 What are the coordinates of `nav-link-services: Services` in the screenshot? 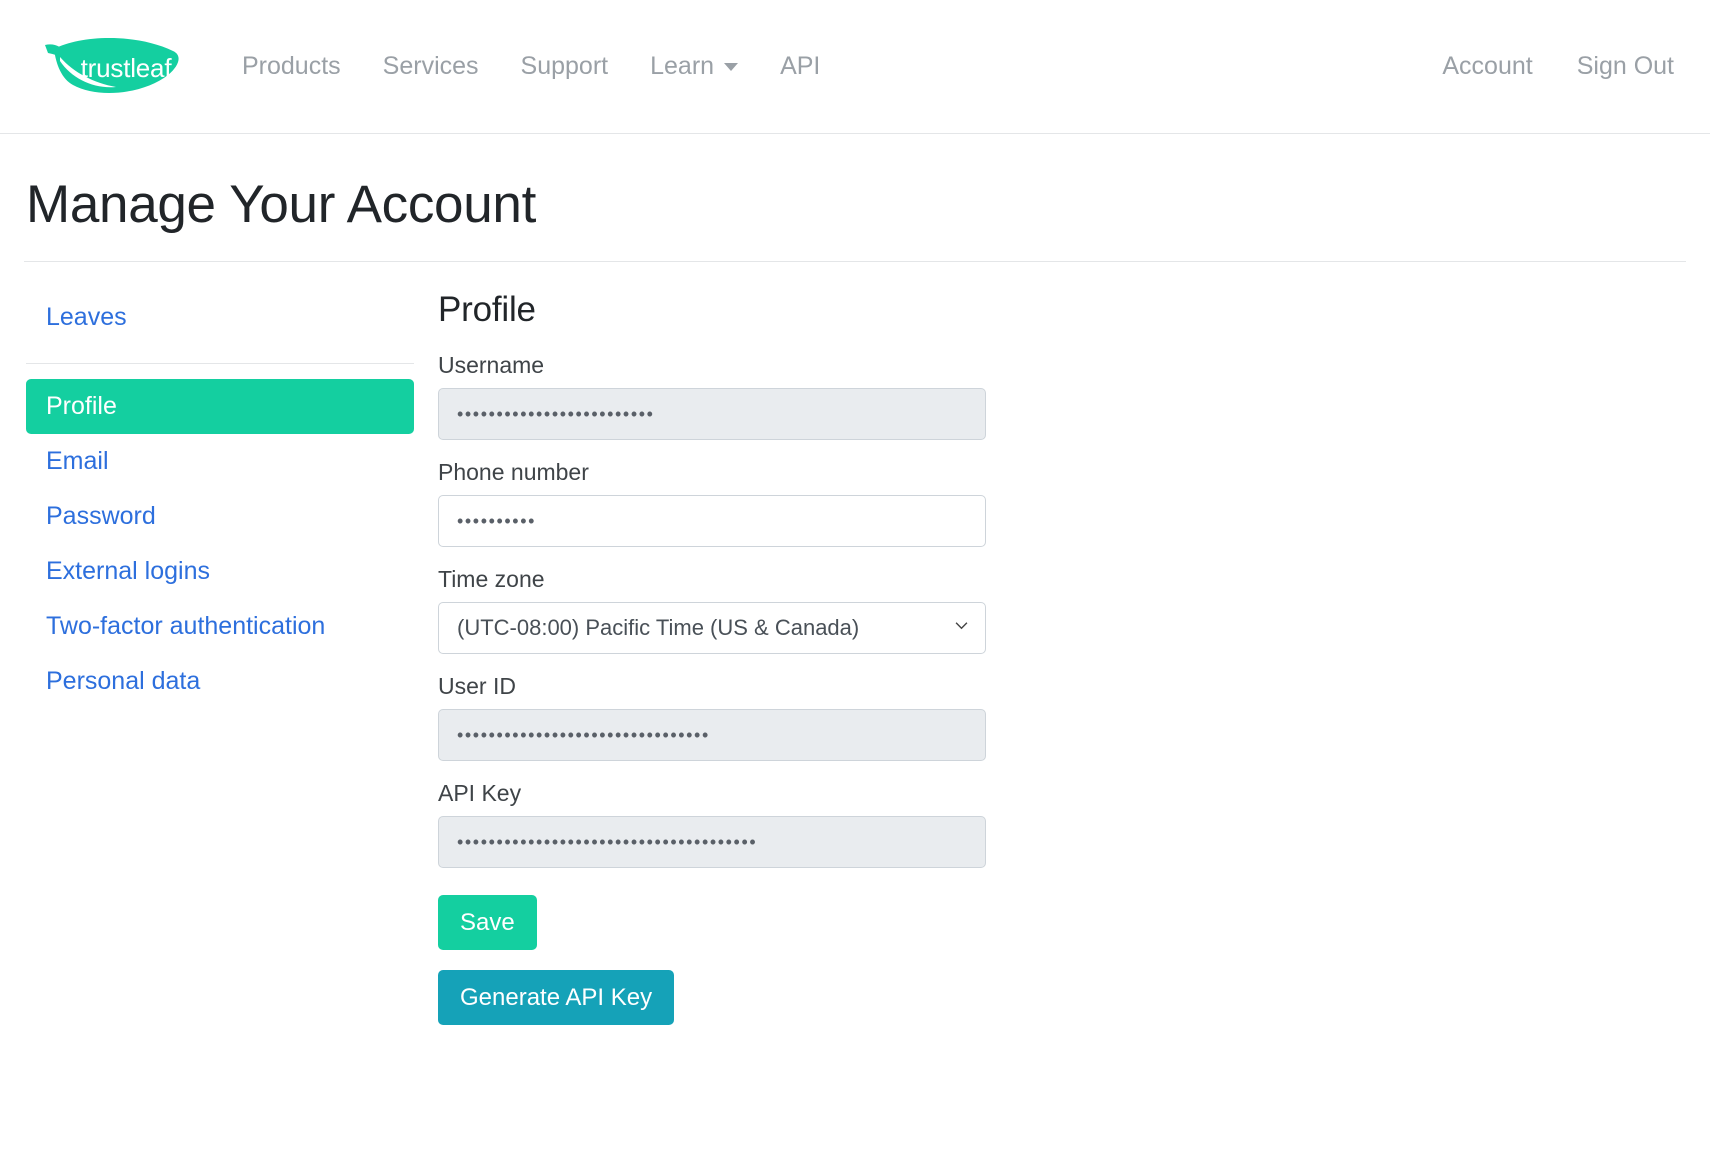 It's located at (431, 66).